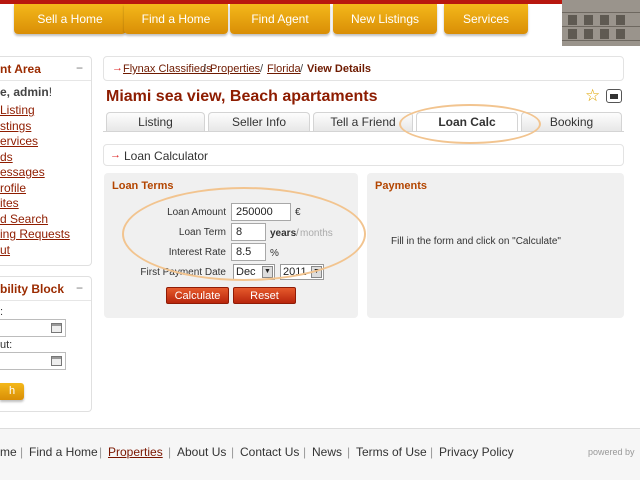  Describe the element at coordinates (486, 19) in the screenshot. I see `nav-services: Services` at that location.